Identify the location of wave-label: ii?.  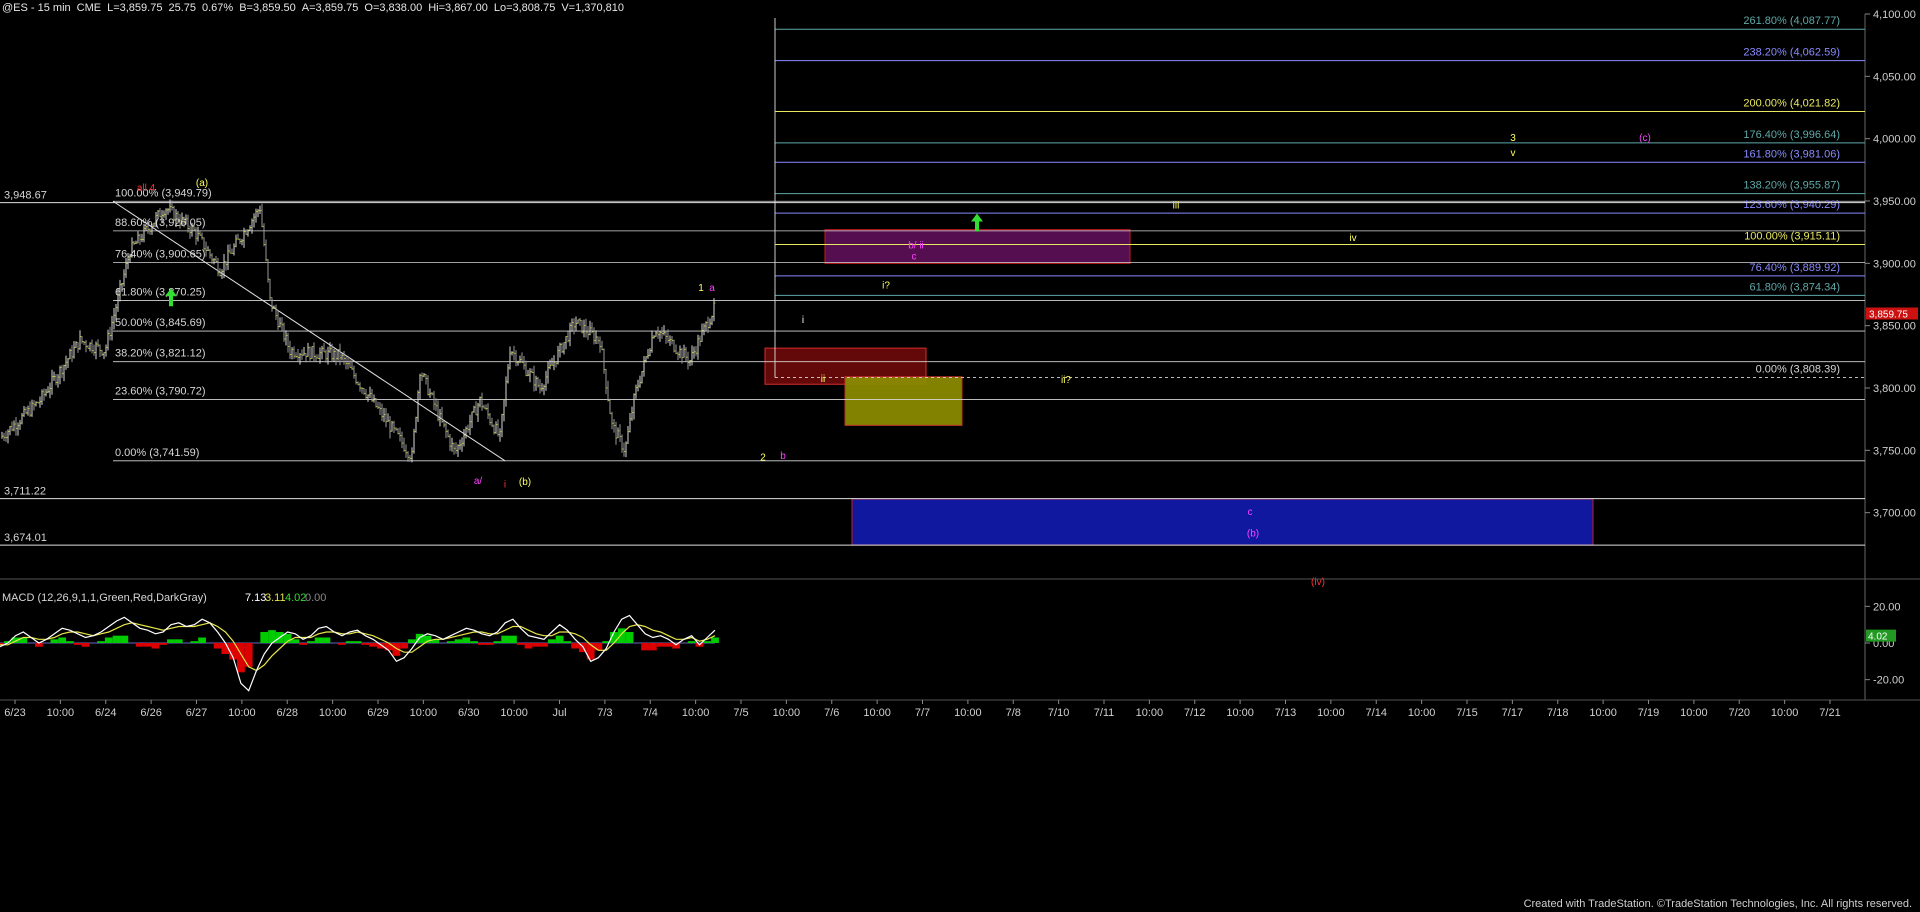
(1066, 380).